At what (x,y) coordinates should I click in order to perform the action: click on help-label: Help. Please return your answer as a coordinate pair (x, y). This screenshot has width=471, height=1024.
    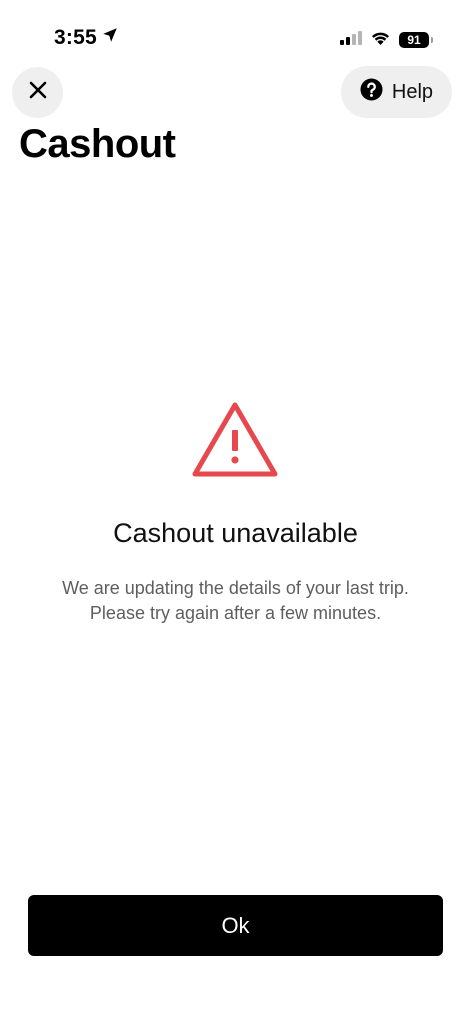
    Looking at the image, I should click on (412, 91).